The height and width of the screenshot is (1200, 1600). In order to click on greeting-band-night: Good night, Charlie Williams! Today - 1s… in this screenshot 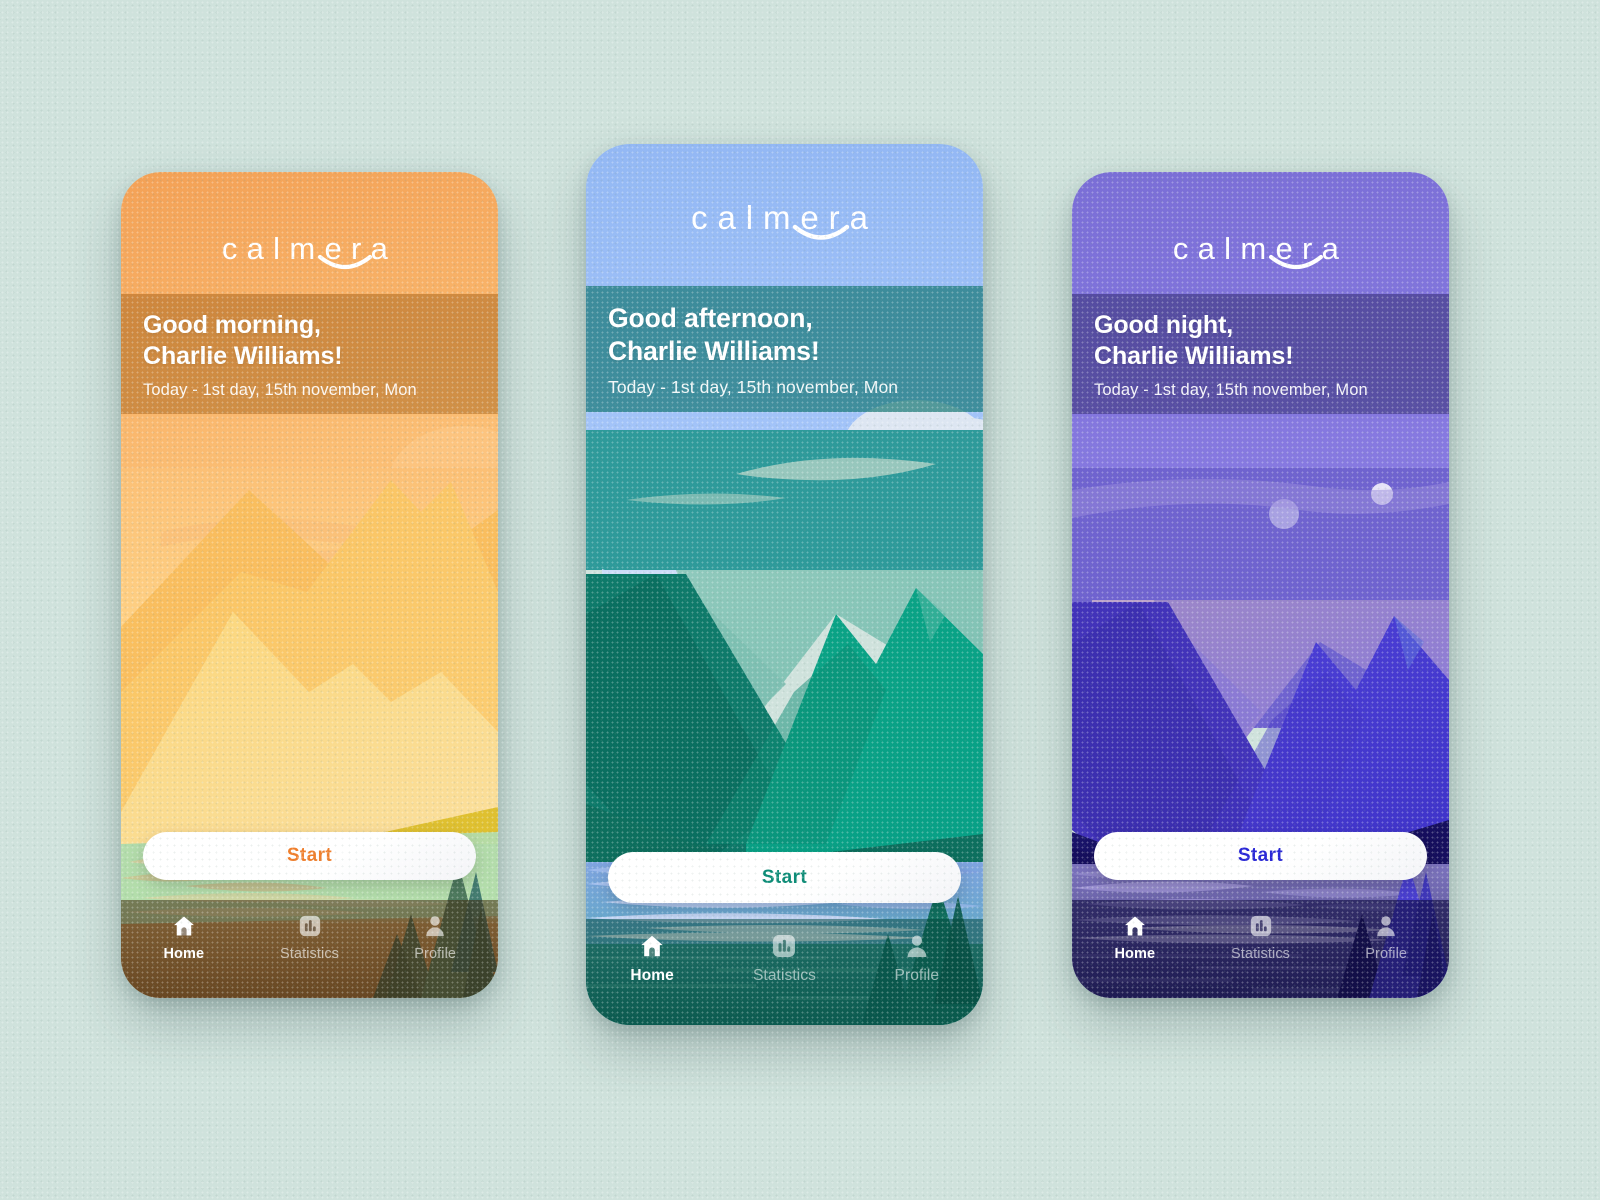, I will do `click(1260, 354)`.